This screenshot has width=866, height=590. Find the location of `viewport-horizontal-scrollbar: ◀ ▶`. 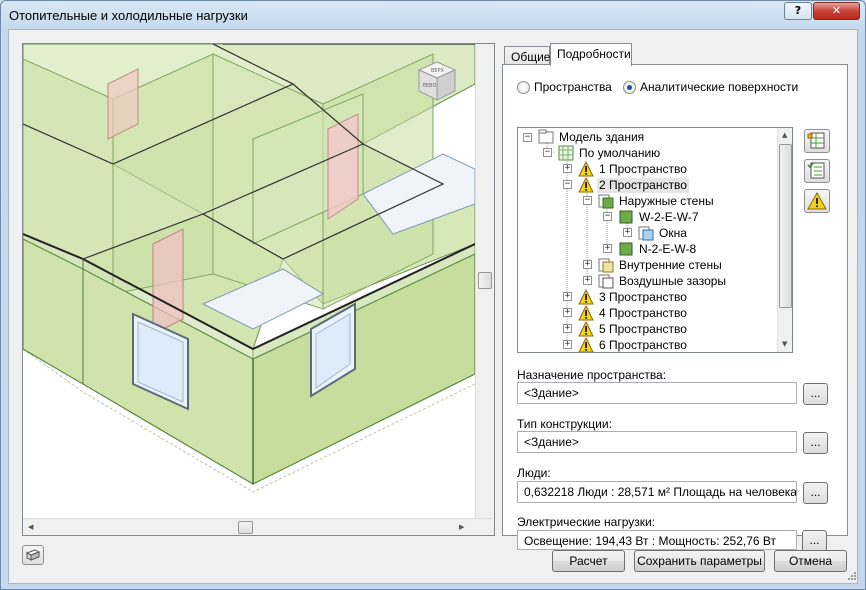

viewport-horizontal-scrollbar: ◀ ▶ is located at coordinates (258, 526).